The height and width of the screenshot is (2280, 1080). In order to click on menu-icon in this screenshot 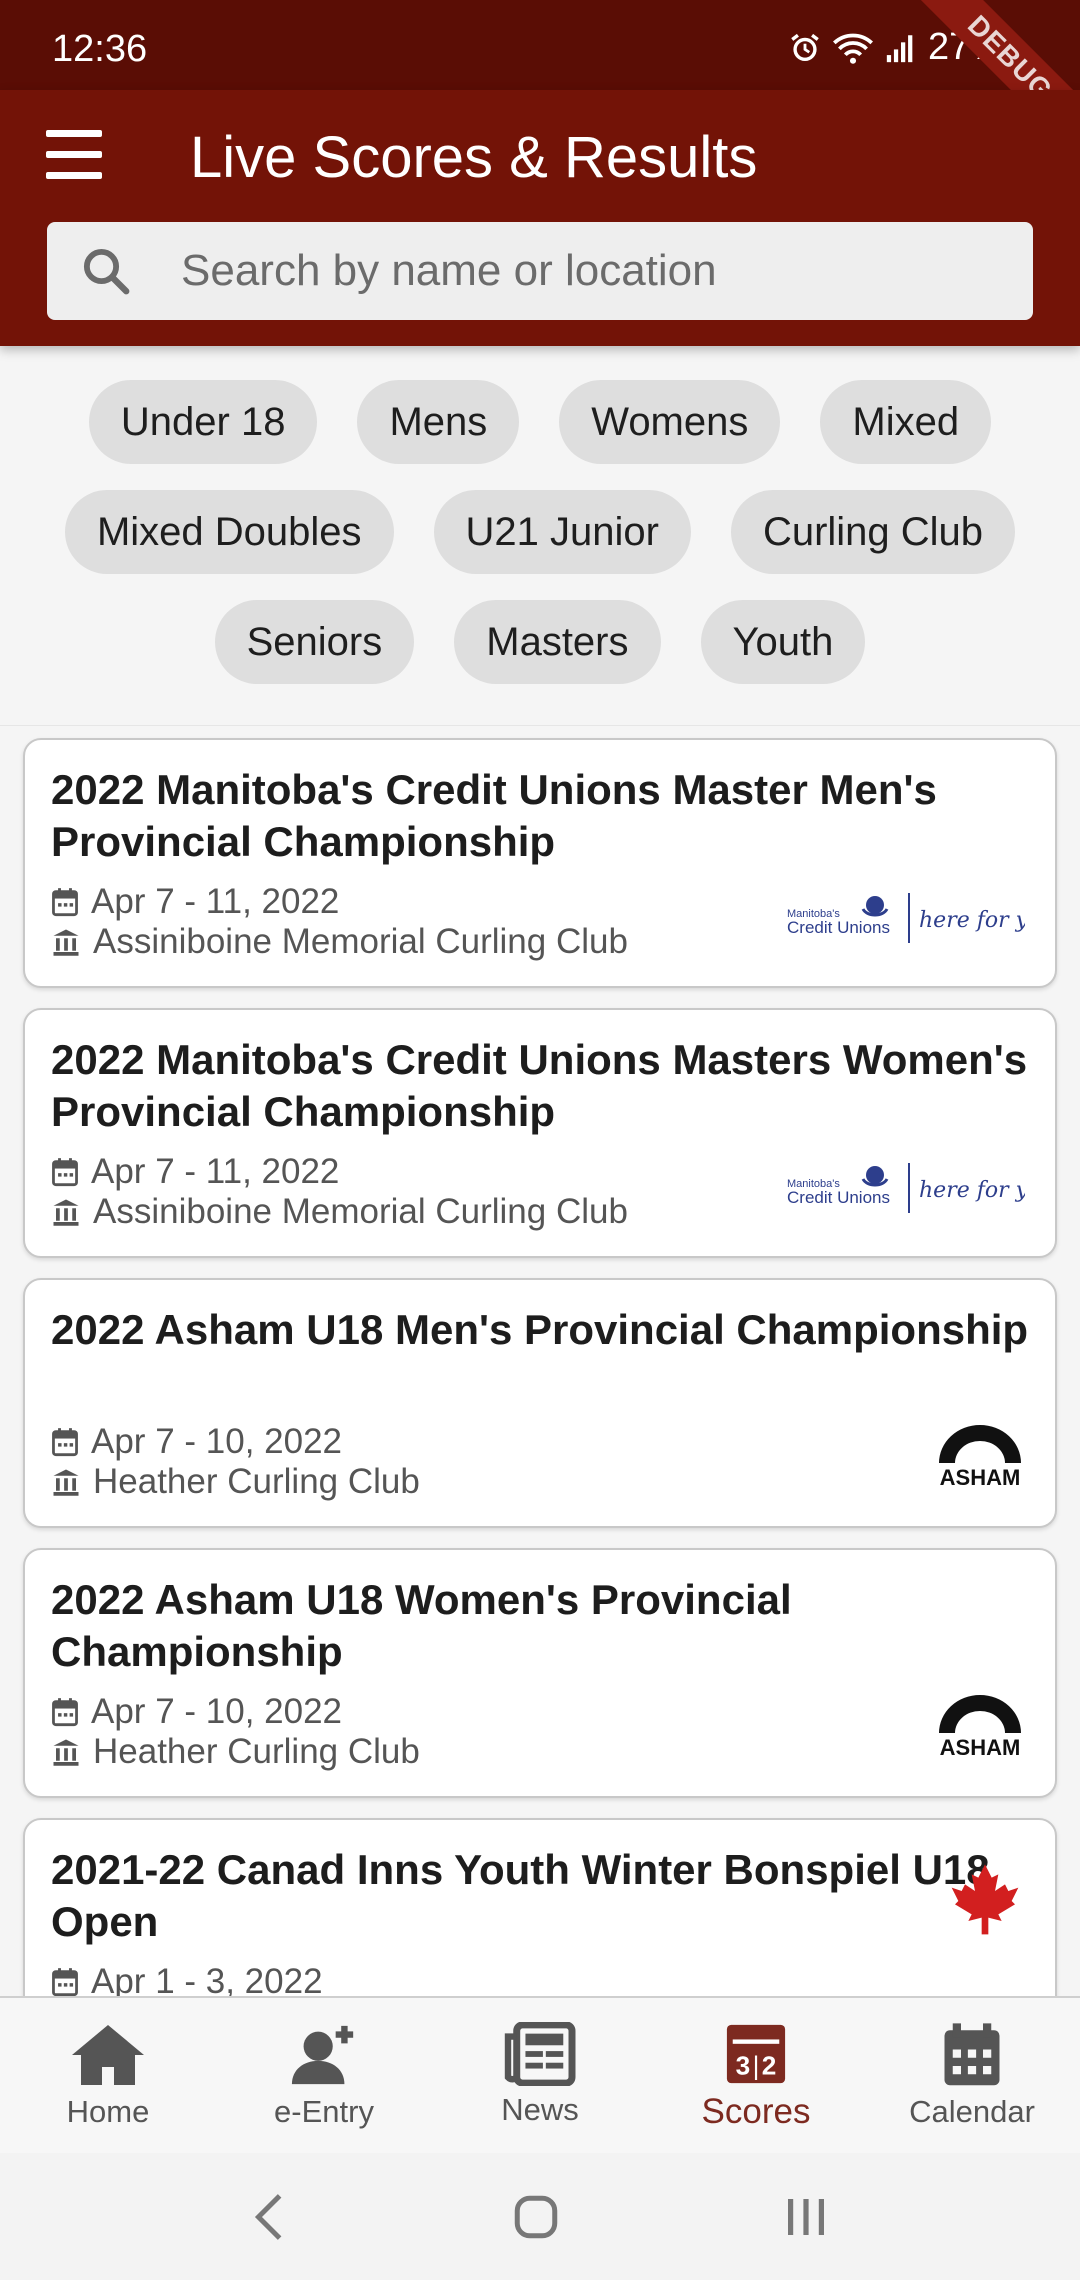, I will do `click(74, 155)`.